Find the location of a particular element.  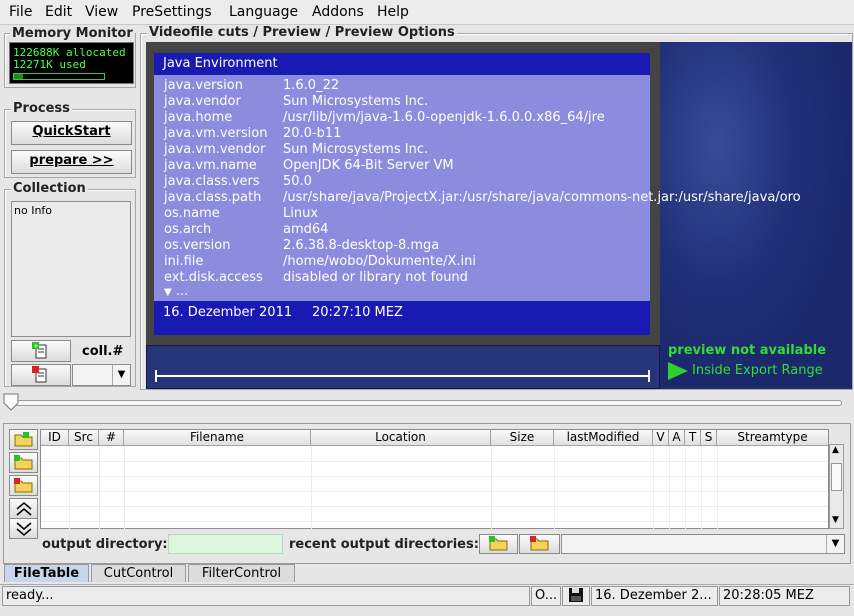

menu-addons: Addons is located at coordinates (338, 12).